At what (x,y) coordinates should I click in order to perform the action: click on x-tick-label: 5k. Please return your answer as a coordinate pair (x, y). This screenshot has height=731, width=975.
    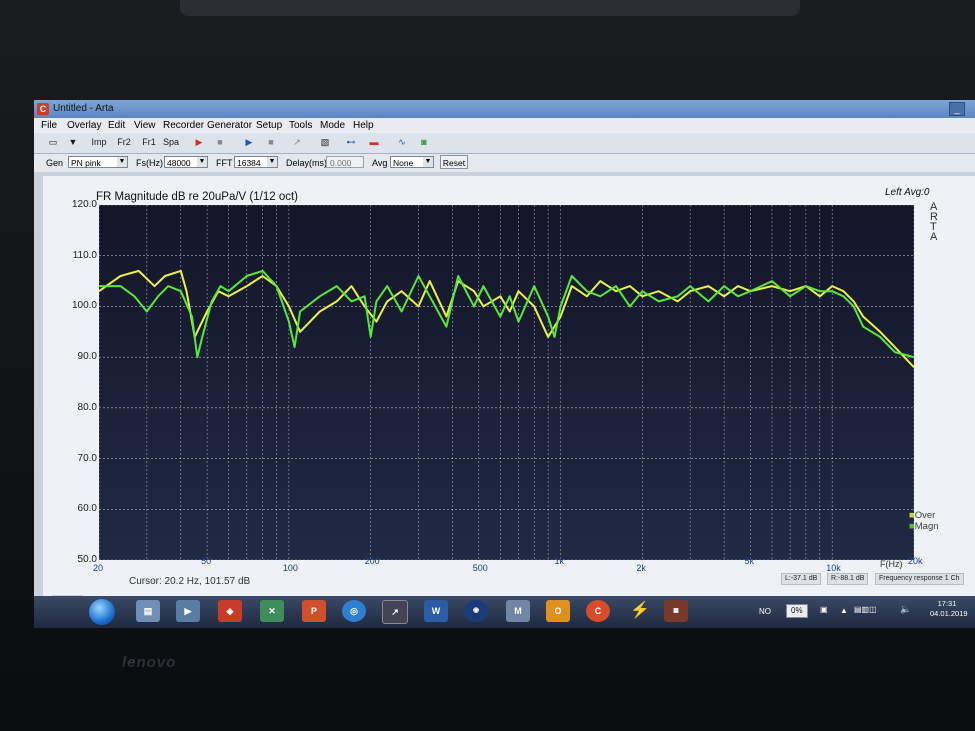
    Looking at the image, I should click on (749, 561).